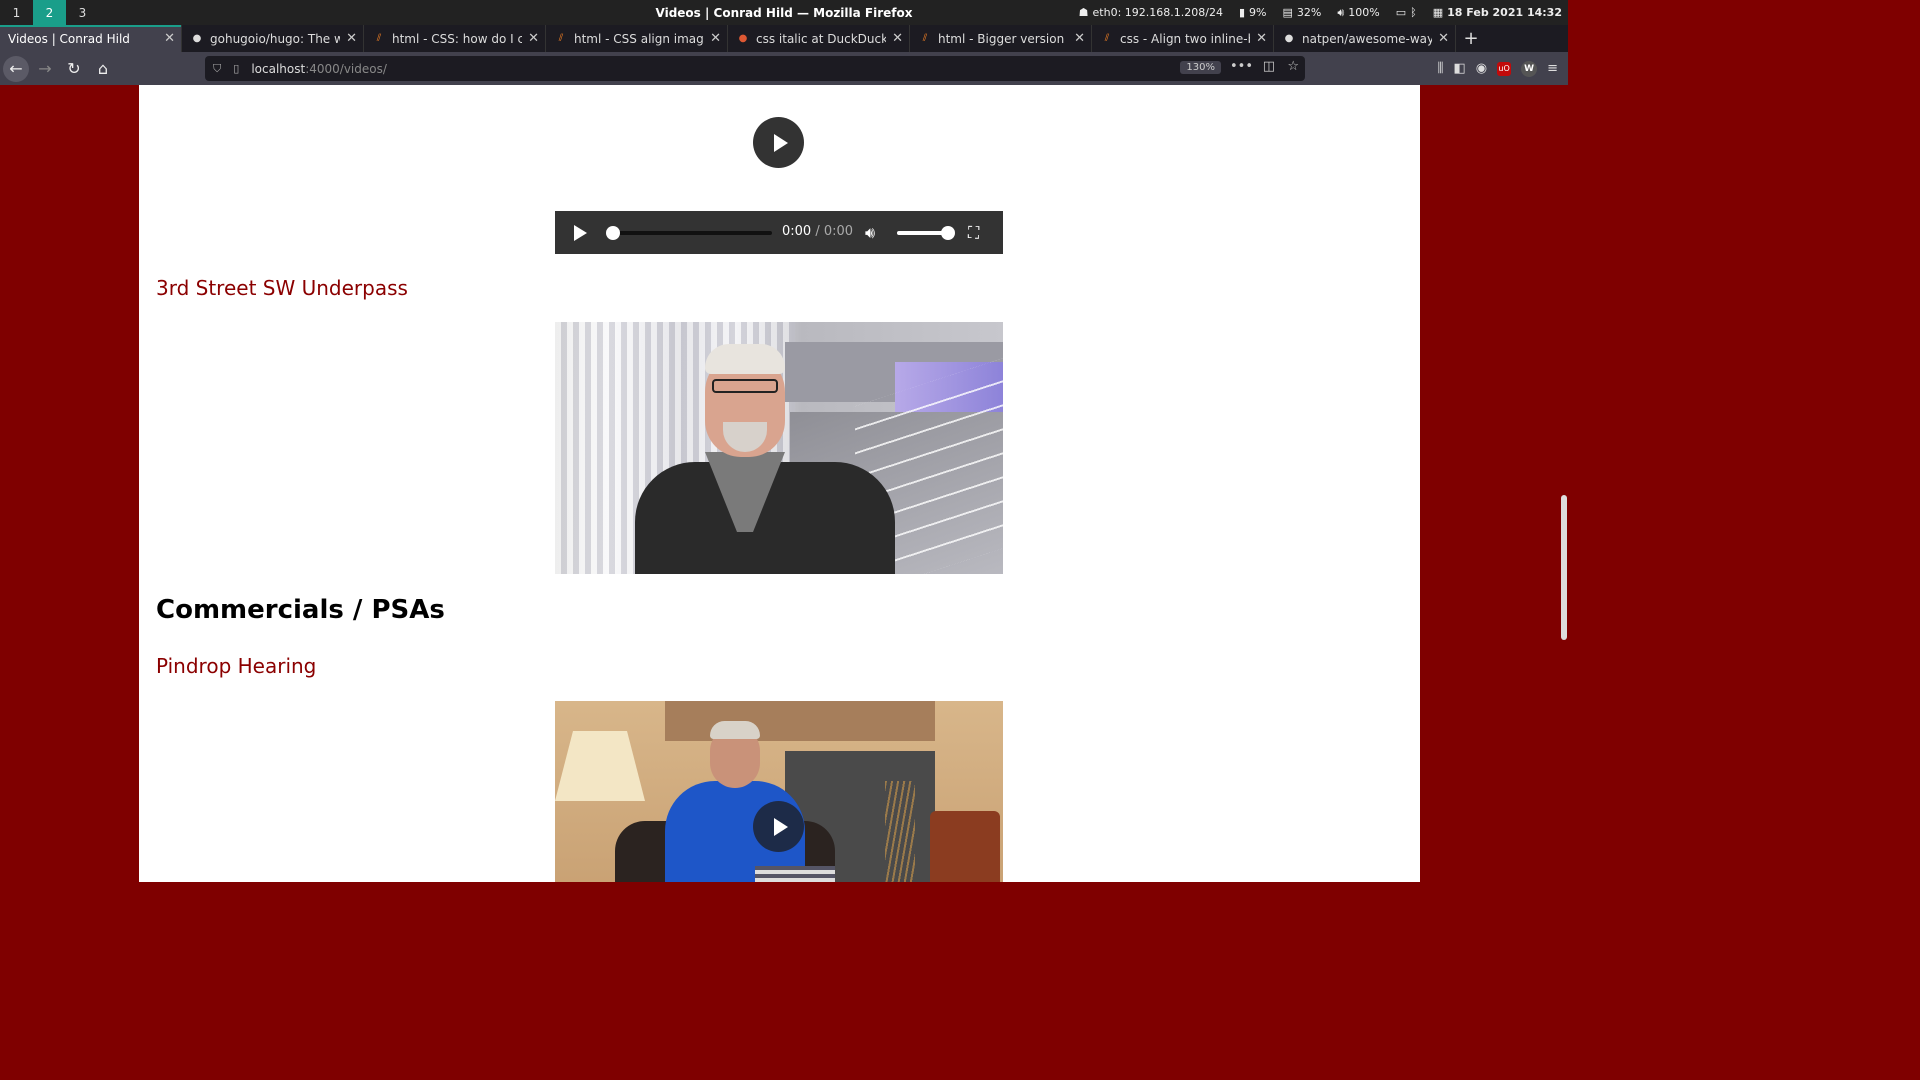 The width and height of the screenshot is (1920, 1080). Describe the element at coordinates (49, 12) in the screenshot. I see `workspace-2: 2` at that location.